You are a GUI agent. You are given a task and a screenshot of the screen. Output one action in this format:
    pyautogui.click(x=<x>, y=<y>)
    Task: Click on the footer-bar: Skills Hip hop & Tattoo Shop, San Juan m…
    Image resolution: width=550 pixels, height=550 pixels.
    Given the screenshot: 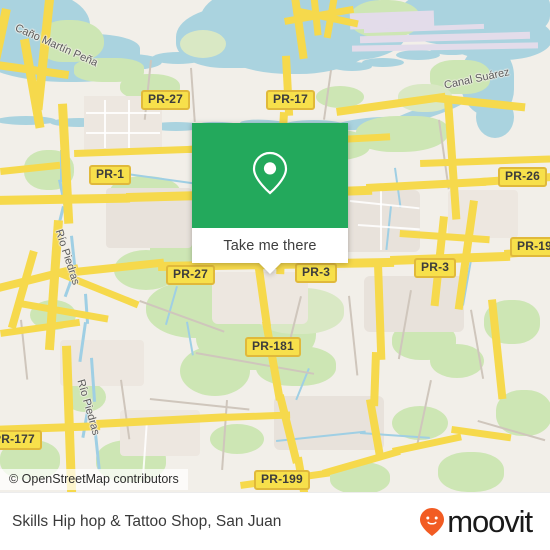 What is the action you would take?
    pyautogui.click(x=275, y=521)
    